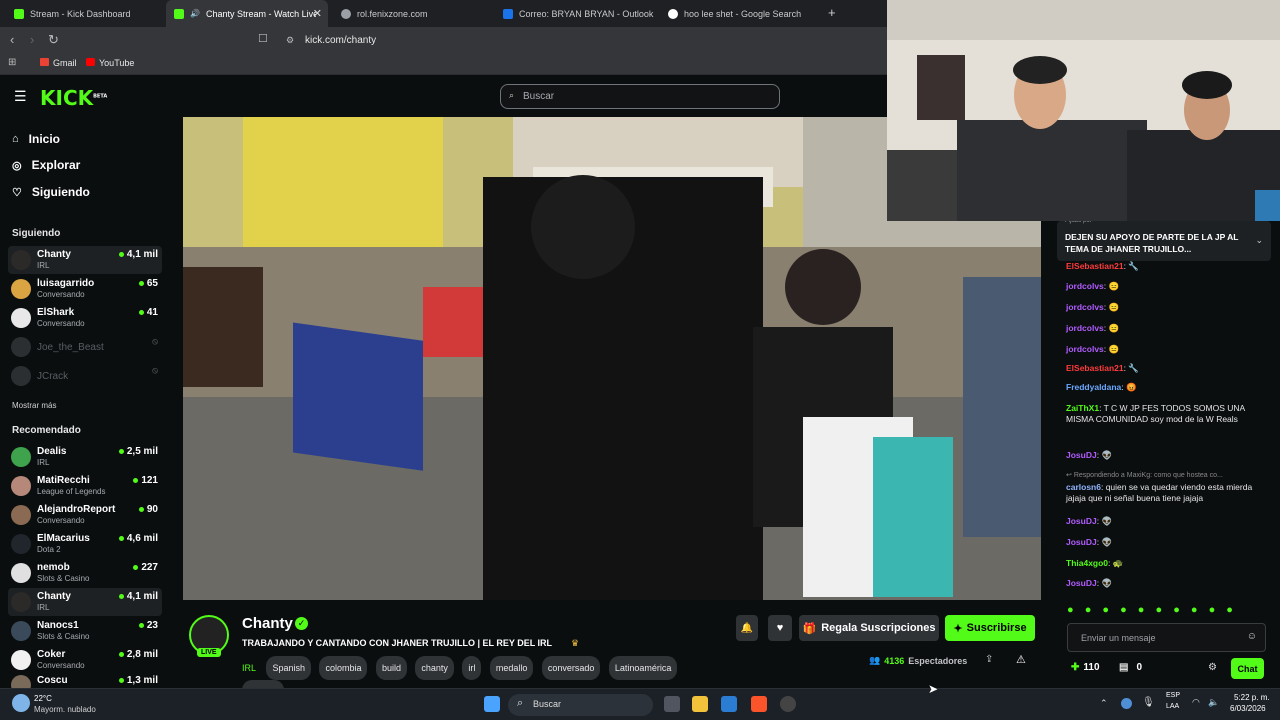 The height and width of the screenshot is (720, 1280). Describe the element at coordinates (1083, 110) in the screenshot. I see `webcam-frame` at that location.